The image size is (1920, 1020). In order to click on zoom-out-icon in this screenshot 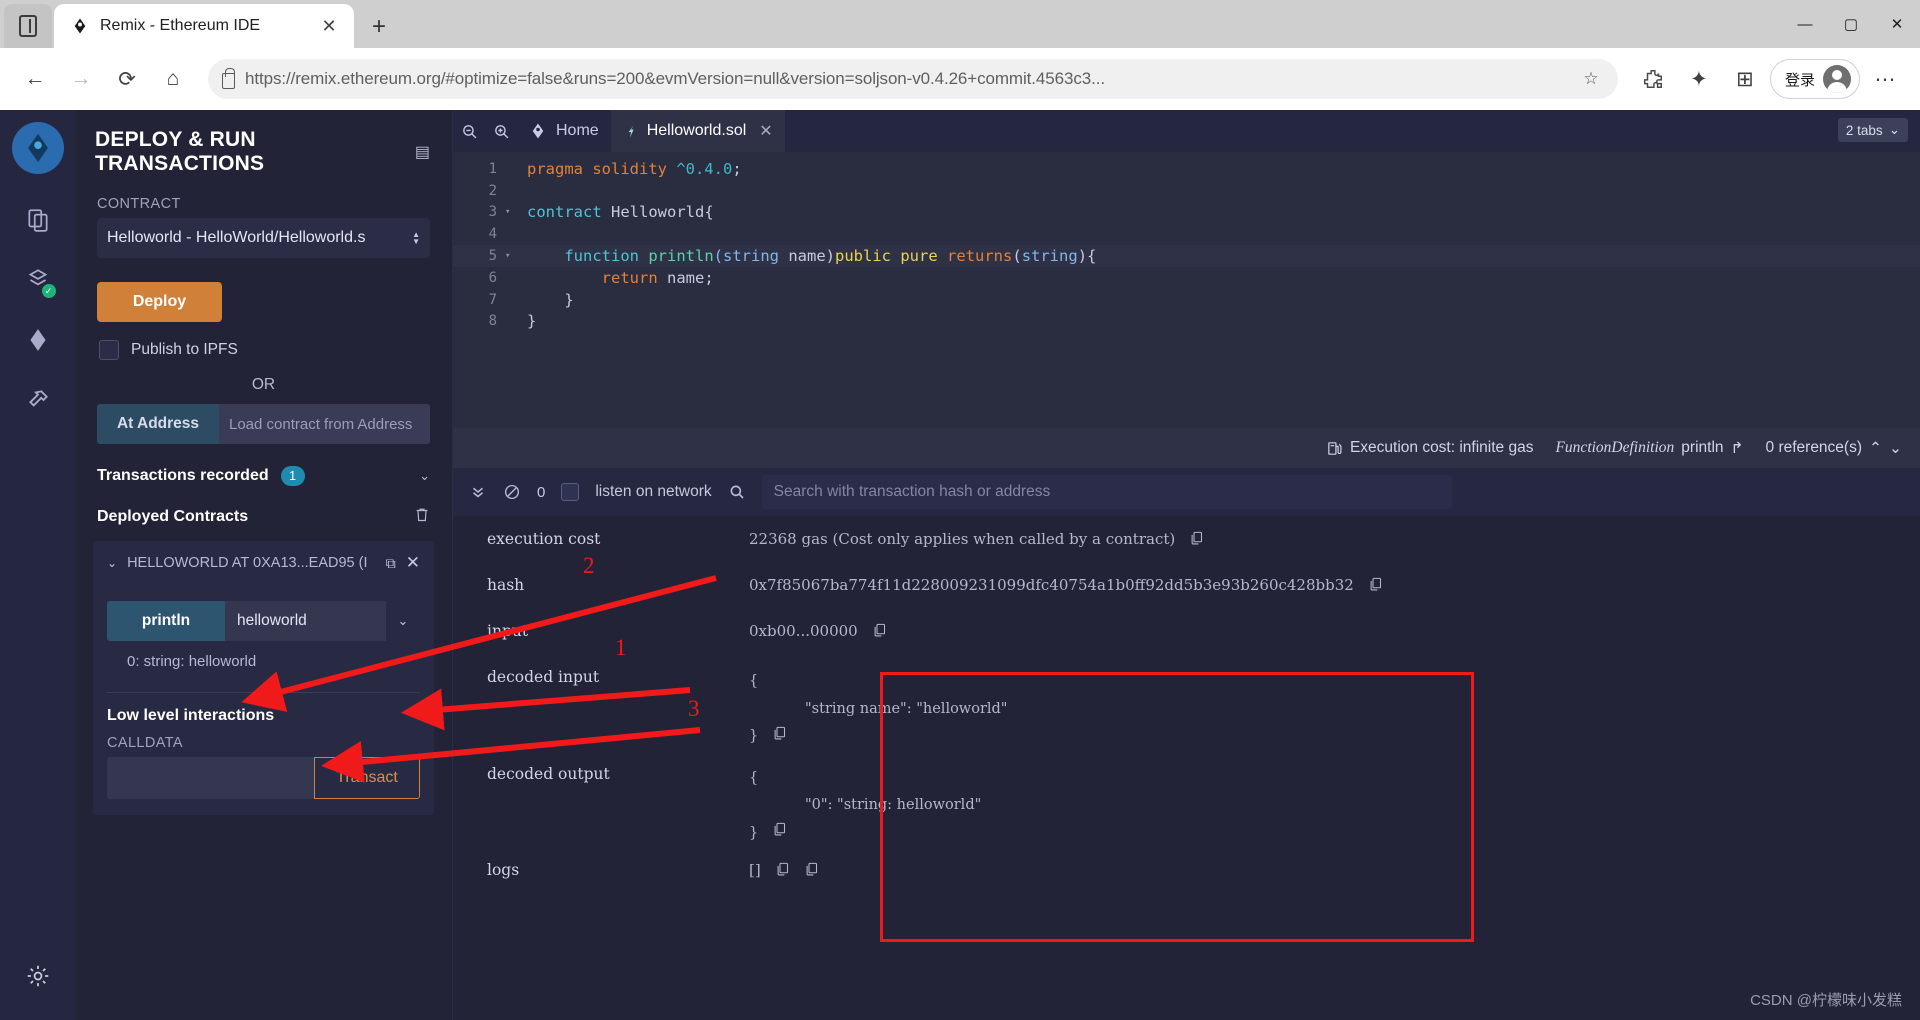, I will do `click(469, 131)`.